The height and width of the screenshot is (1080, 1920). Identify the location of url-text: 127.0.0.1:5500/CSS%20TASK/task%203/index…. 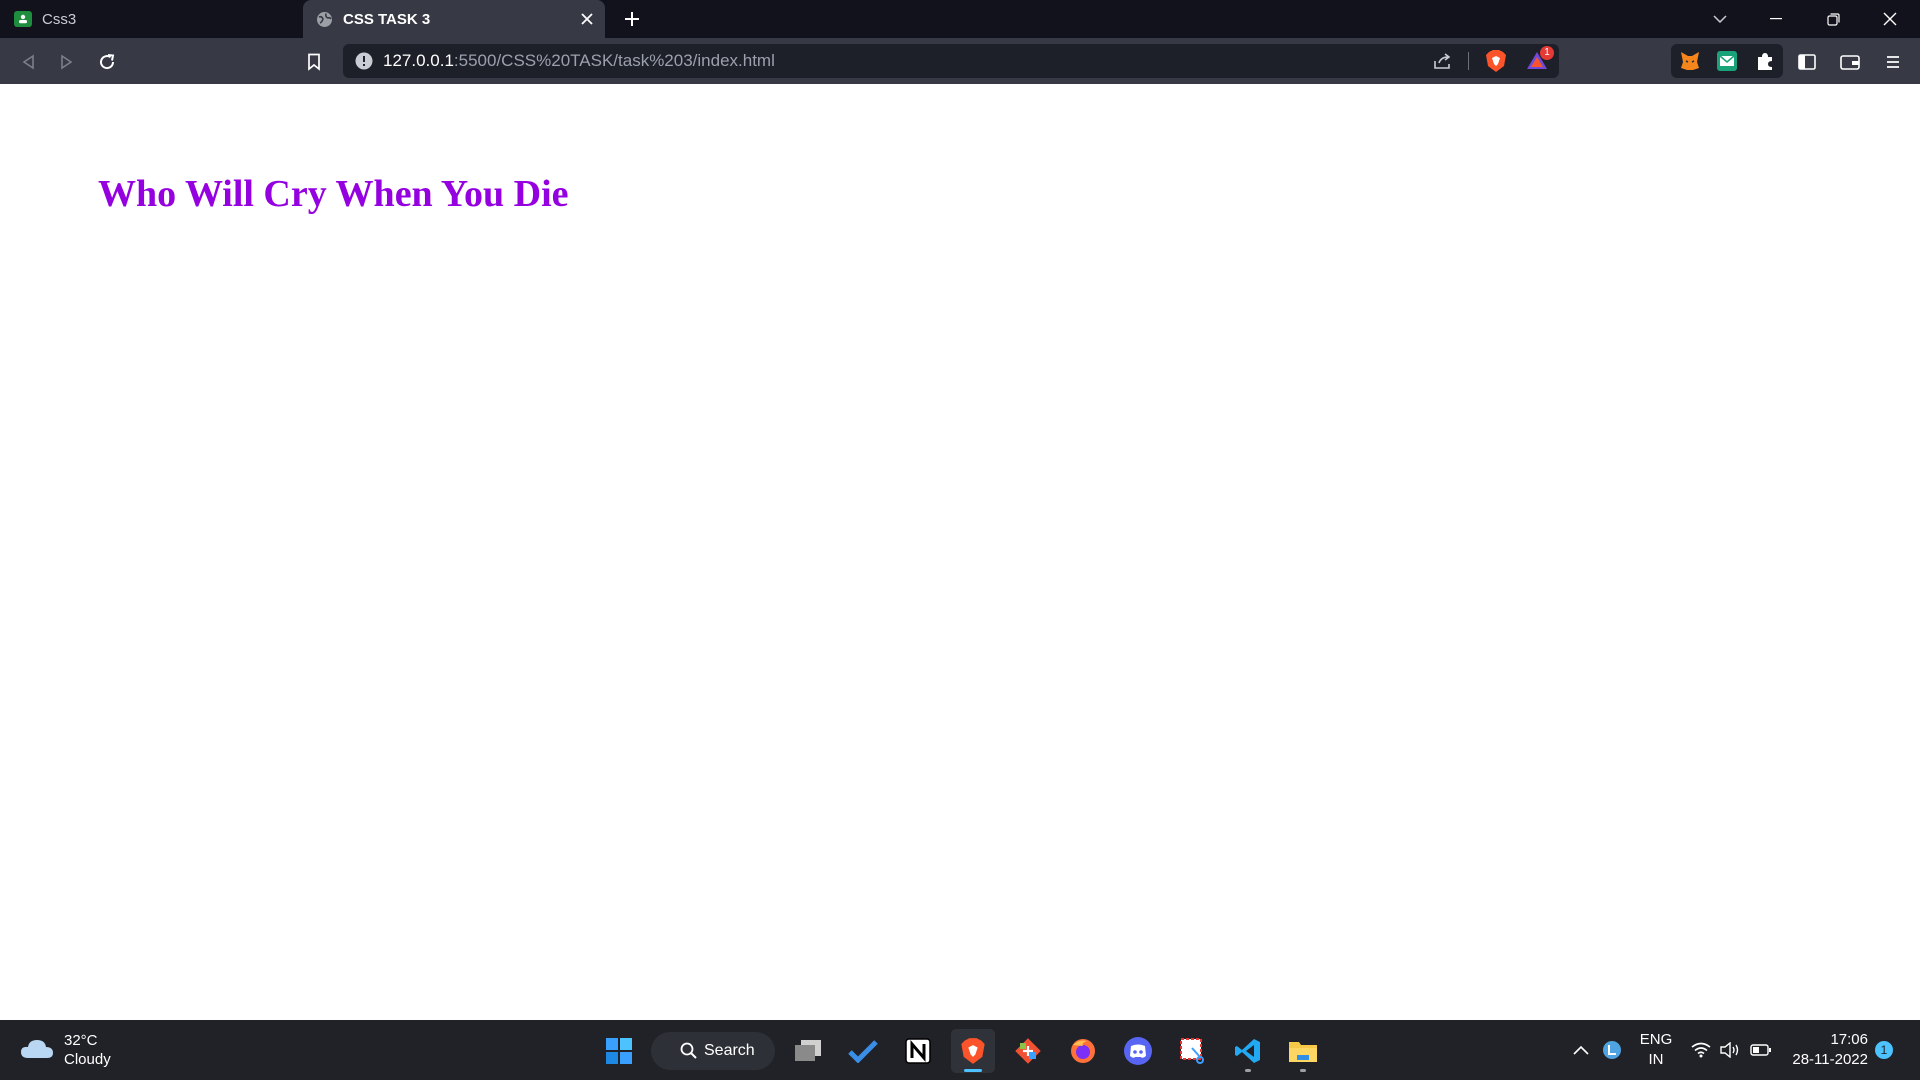
(579, 61).